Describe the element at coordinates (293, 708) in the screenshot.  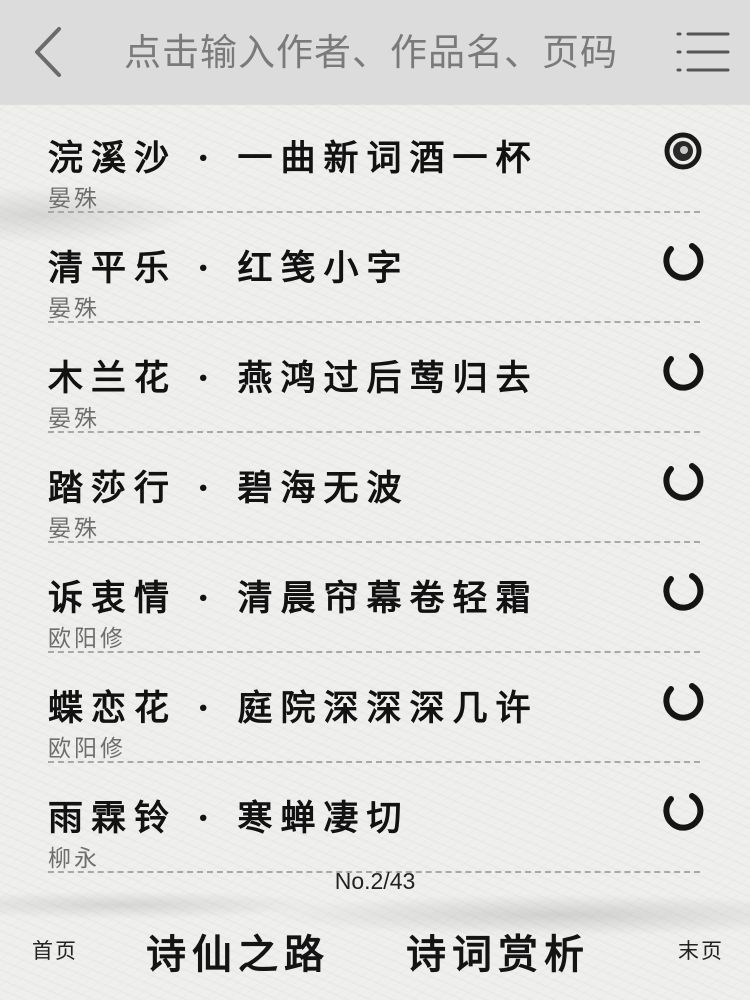
I see `poem-title: 蝶恋花 · 庭院深深深几许` at that location.